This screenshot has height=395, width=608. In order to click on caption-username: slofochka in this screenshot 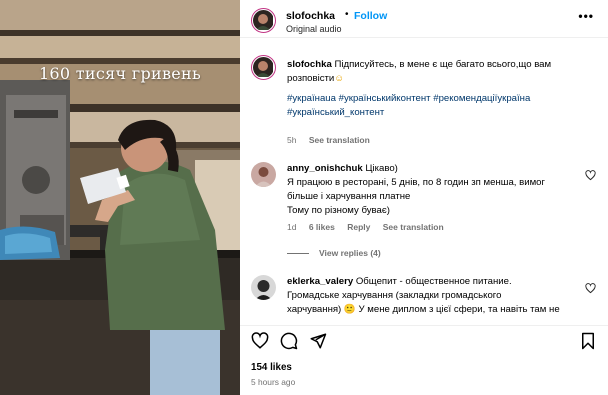, I will do `click(309, 64)`.